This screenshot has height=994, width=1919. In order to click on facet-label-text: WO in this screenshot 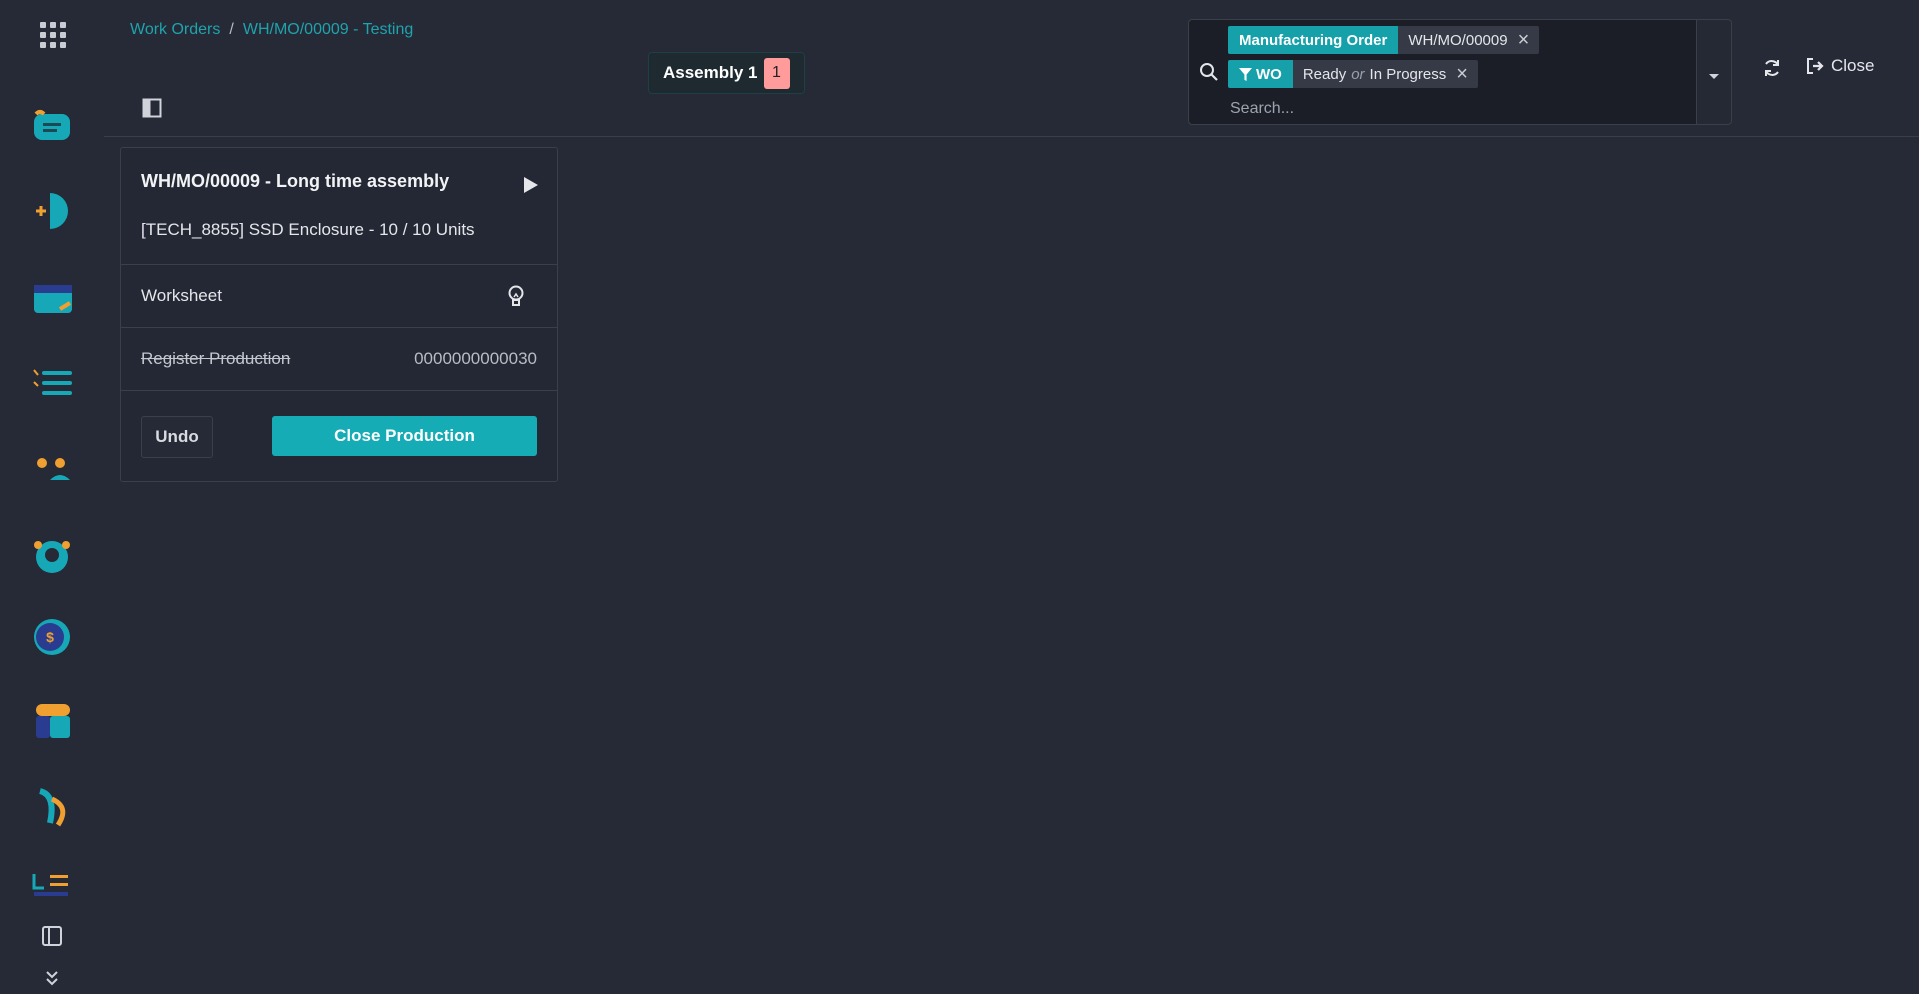, I will do `click(1269, 74)`.